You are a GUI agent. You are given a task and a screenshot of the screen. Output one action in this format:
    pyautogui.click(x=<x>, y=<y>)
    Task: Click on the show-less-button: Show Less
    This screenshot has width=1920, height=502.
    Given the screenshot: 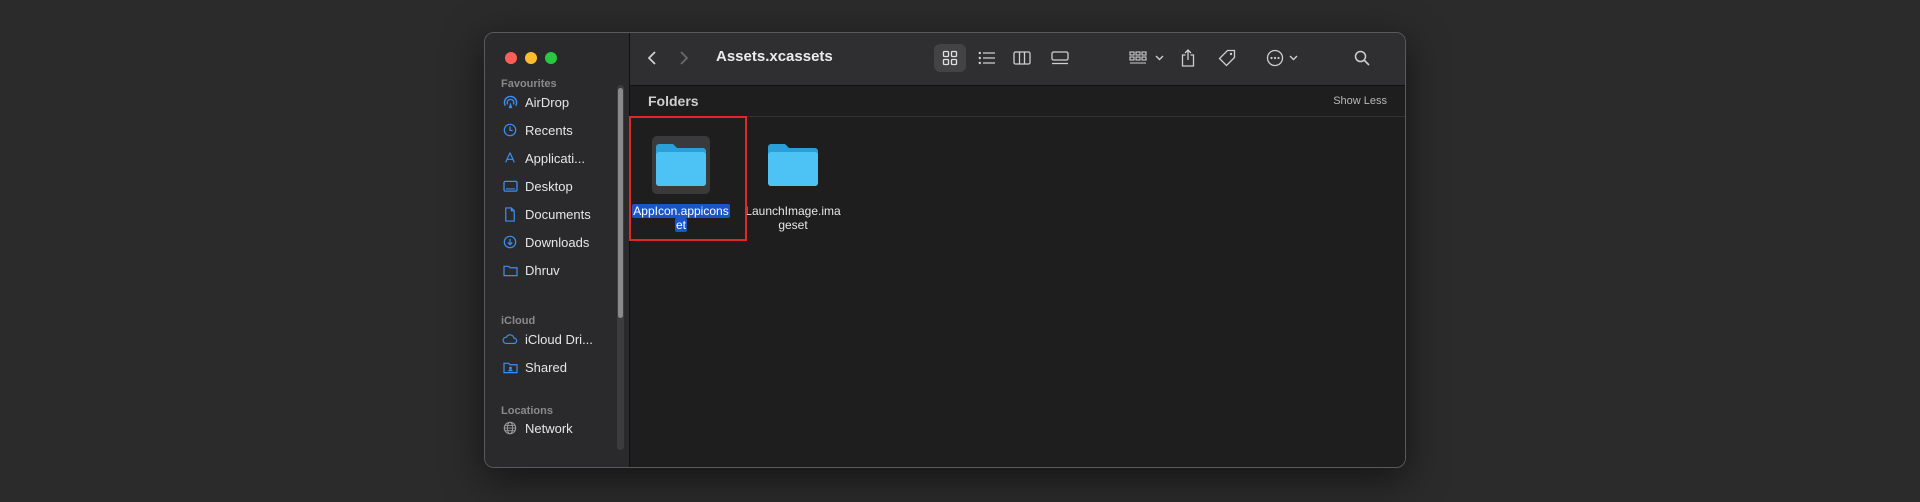 What is the action you would take?
    pyautogui.click(x=1360, y=101)
    